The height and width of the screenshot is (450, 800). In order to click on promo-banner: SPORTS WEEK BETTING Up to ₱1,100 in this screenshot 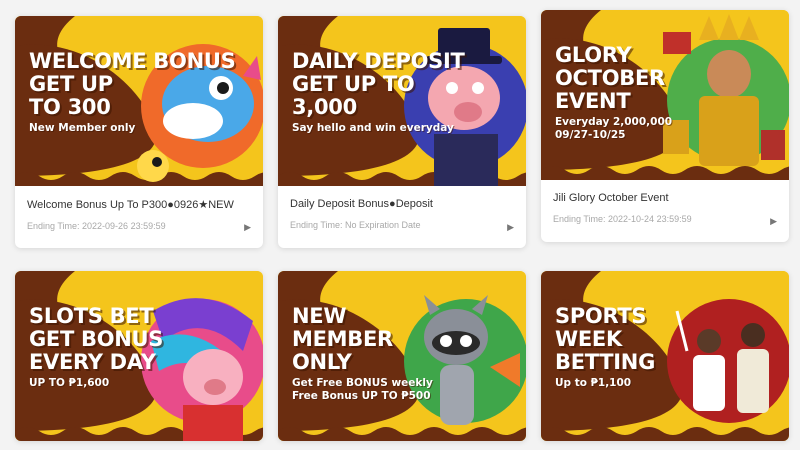, I will do `click(665, 356)`.